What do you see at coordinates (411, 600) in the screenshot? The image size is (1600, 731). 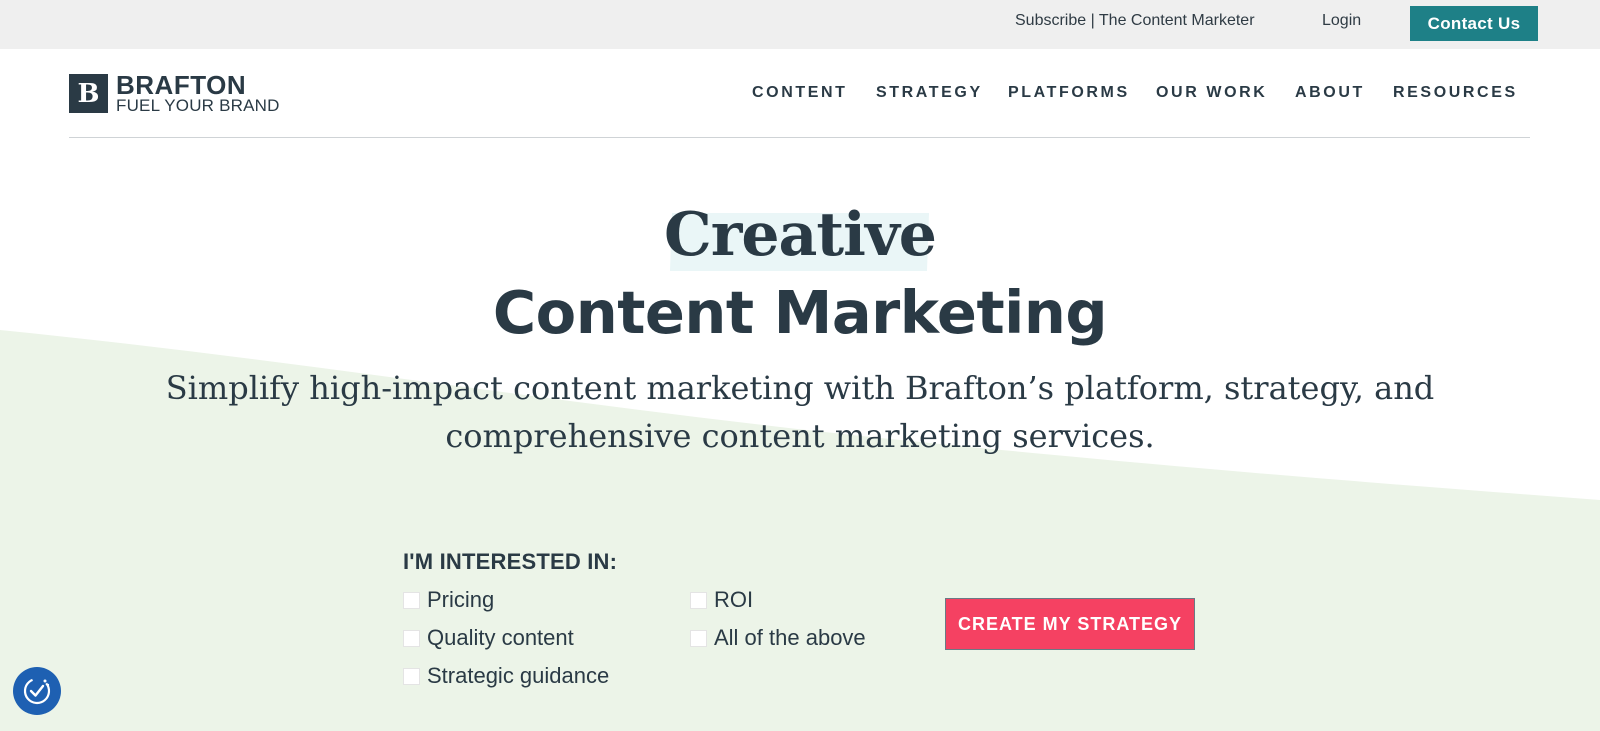 I see `pricing-checkbox` at bounding box center [411, 600].